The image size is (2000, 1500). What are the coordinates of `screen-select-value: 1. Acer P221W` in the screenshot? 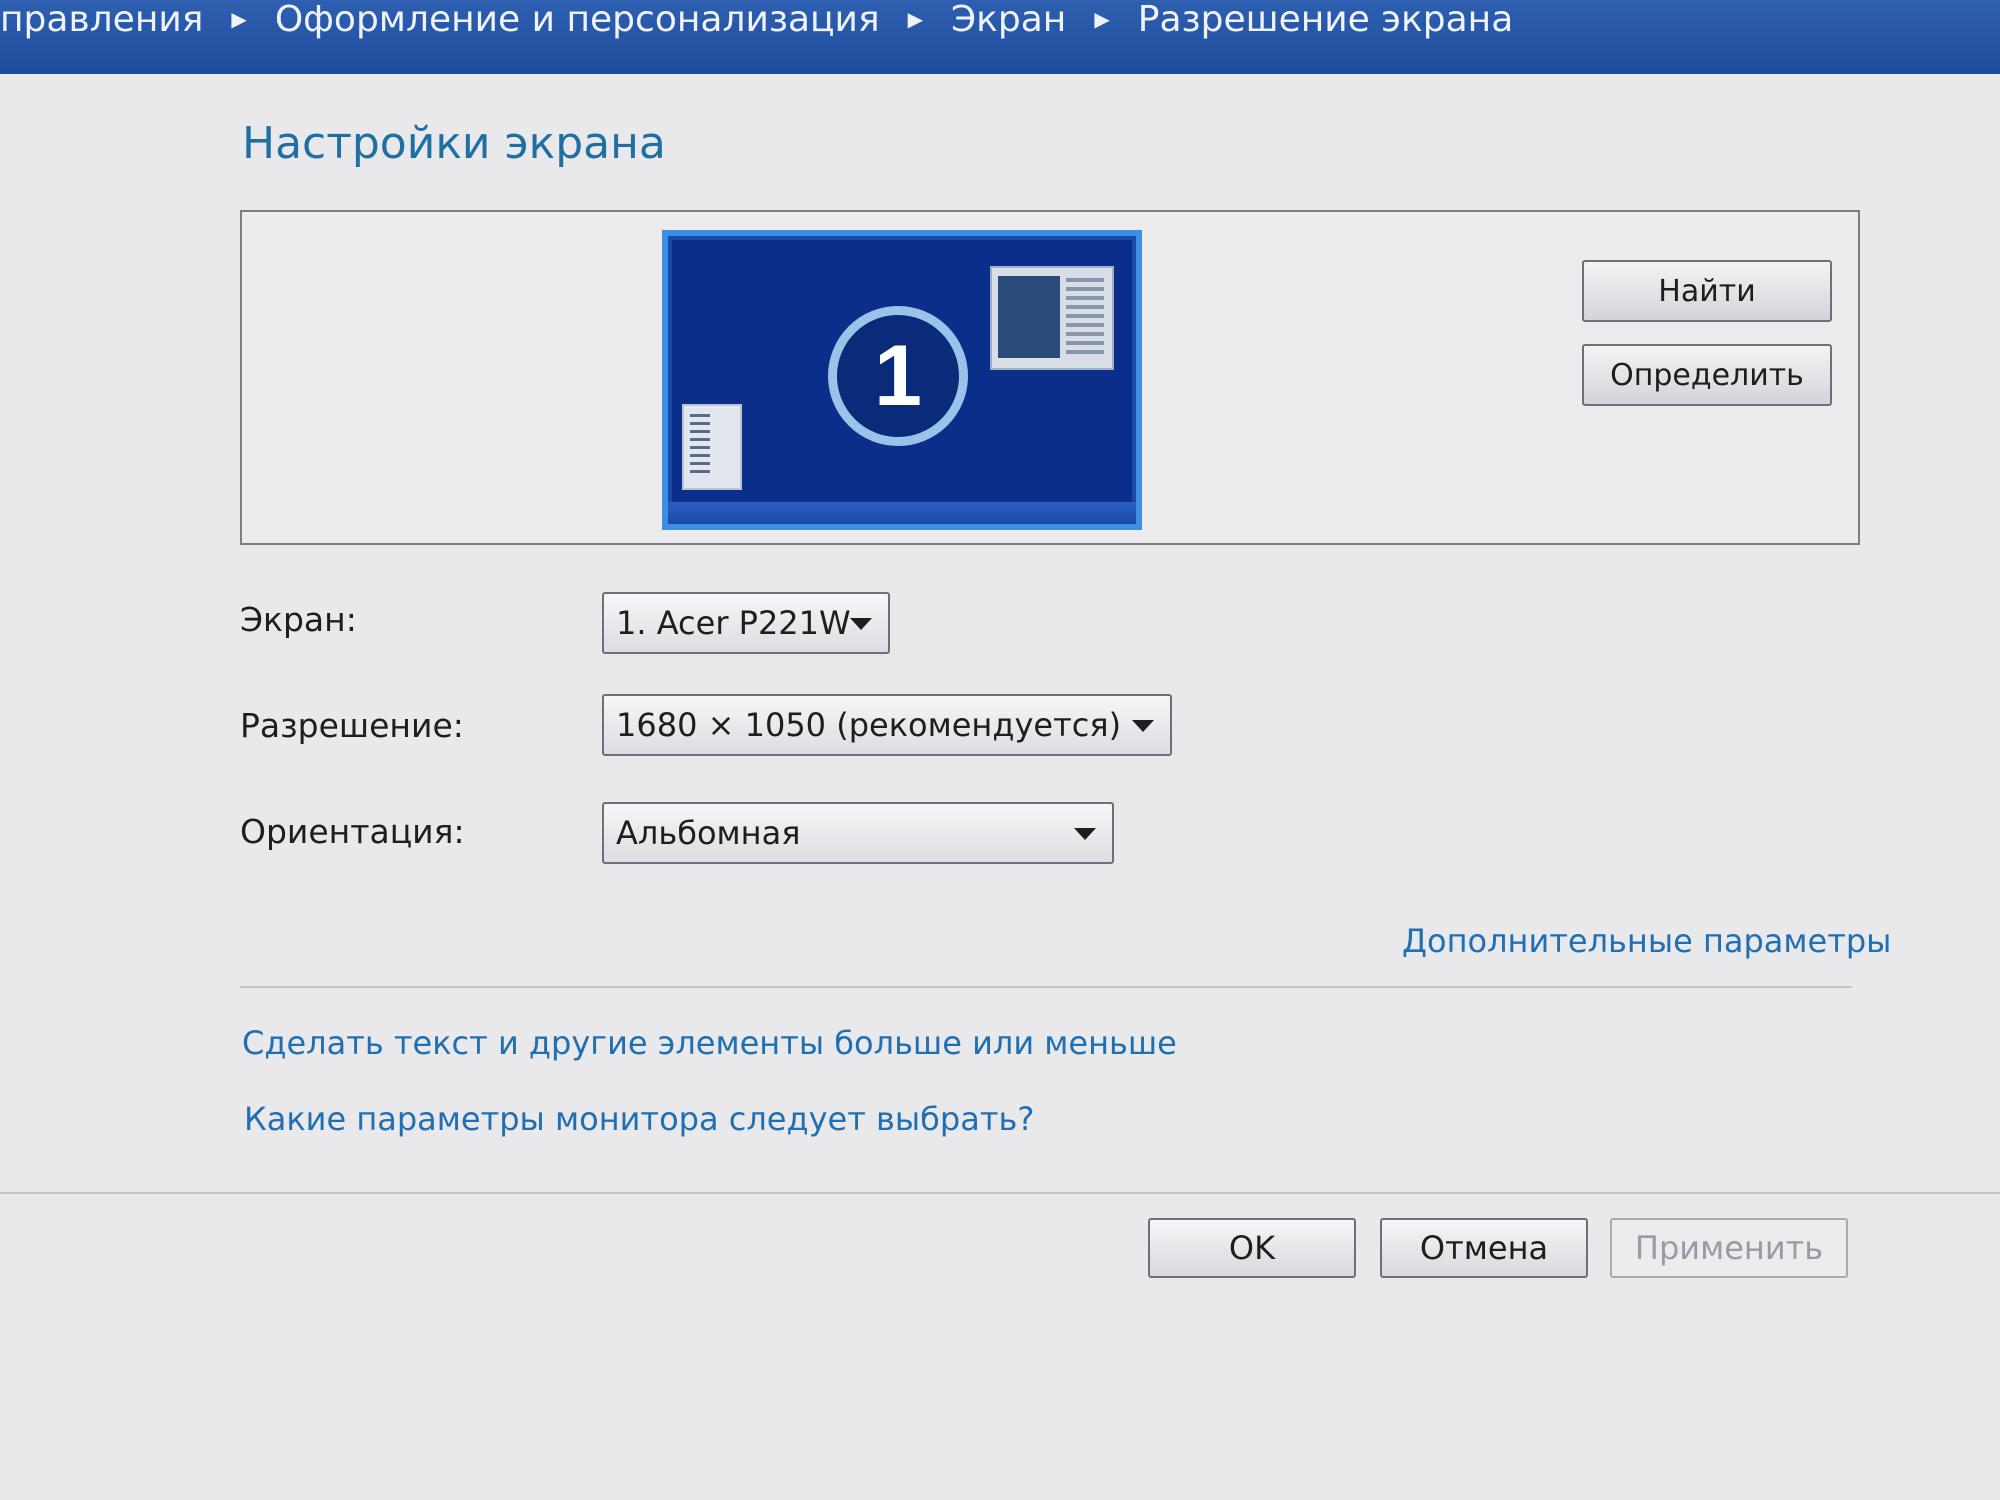 It's located at (733, 623).